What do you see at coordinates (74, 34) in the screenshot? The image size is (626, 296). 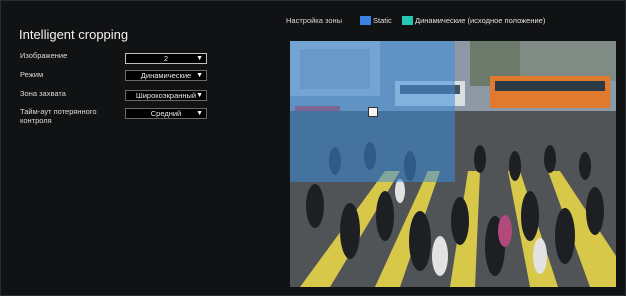 I see `page-title: Intelligent cropping` at bounding box center [74, 34].